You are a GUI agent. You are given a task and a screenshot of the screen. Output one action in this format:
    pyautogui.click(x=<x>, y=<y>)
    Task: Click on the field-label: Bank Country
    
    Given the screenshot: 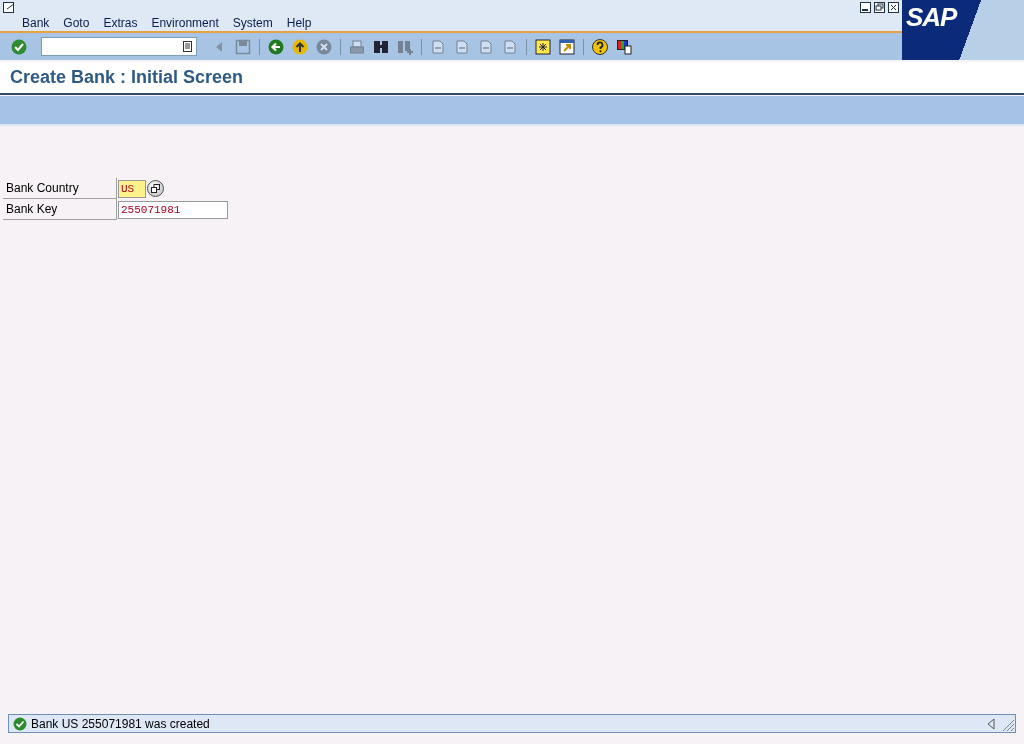 What is the action you would take?
    pyautogui.click(x=60, y=188)
    